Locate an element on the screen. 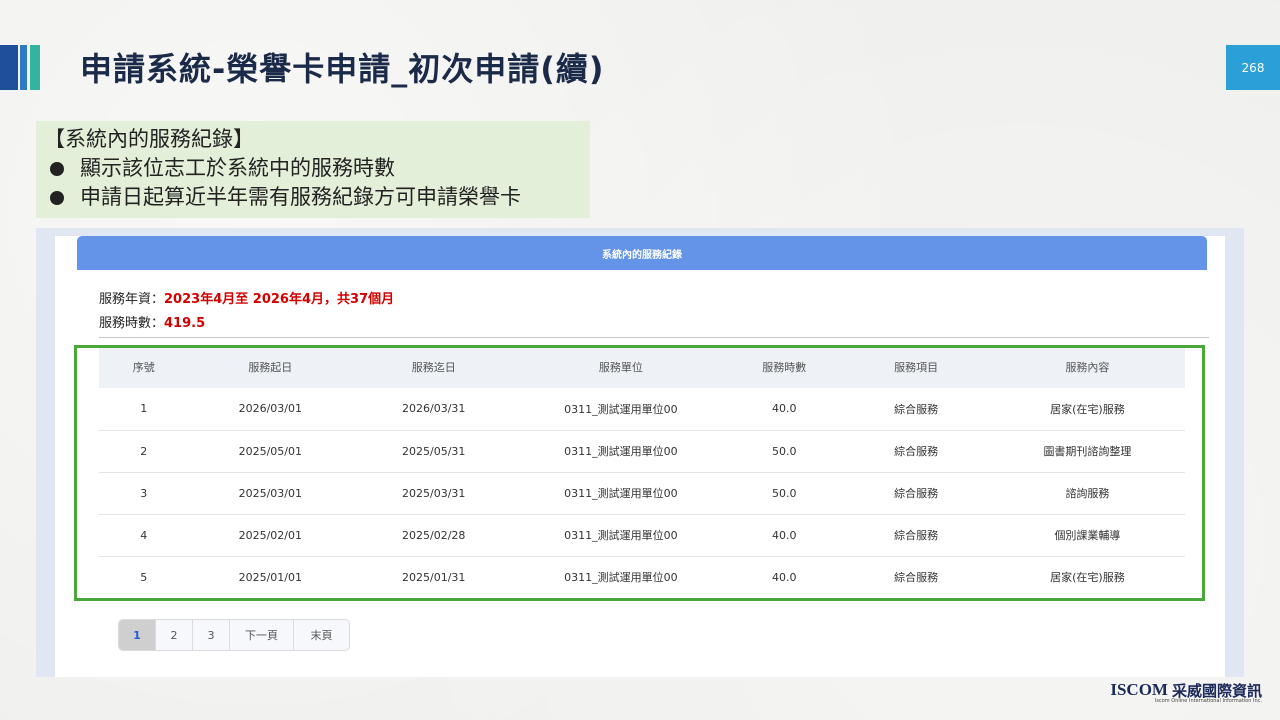  card-header: 系統內的服務紀錄 is located at coordinates (642, 253).